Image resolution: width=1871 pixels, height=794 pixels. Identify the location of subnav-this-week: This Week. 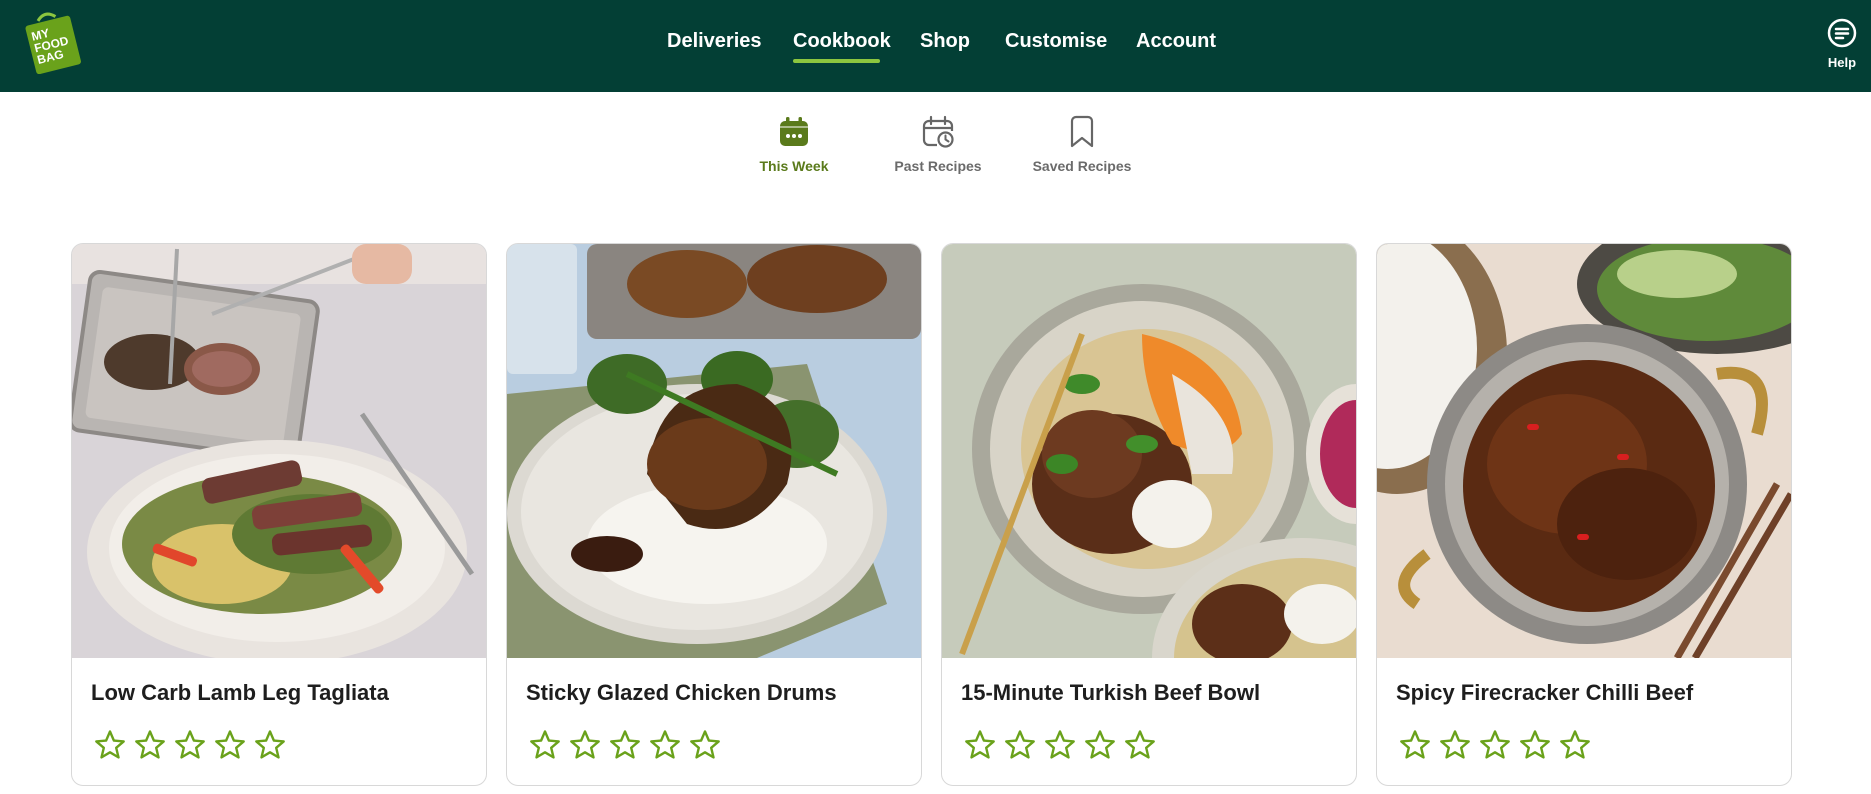
(794, 144).